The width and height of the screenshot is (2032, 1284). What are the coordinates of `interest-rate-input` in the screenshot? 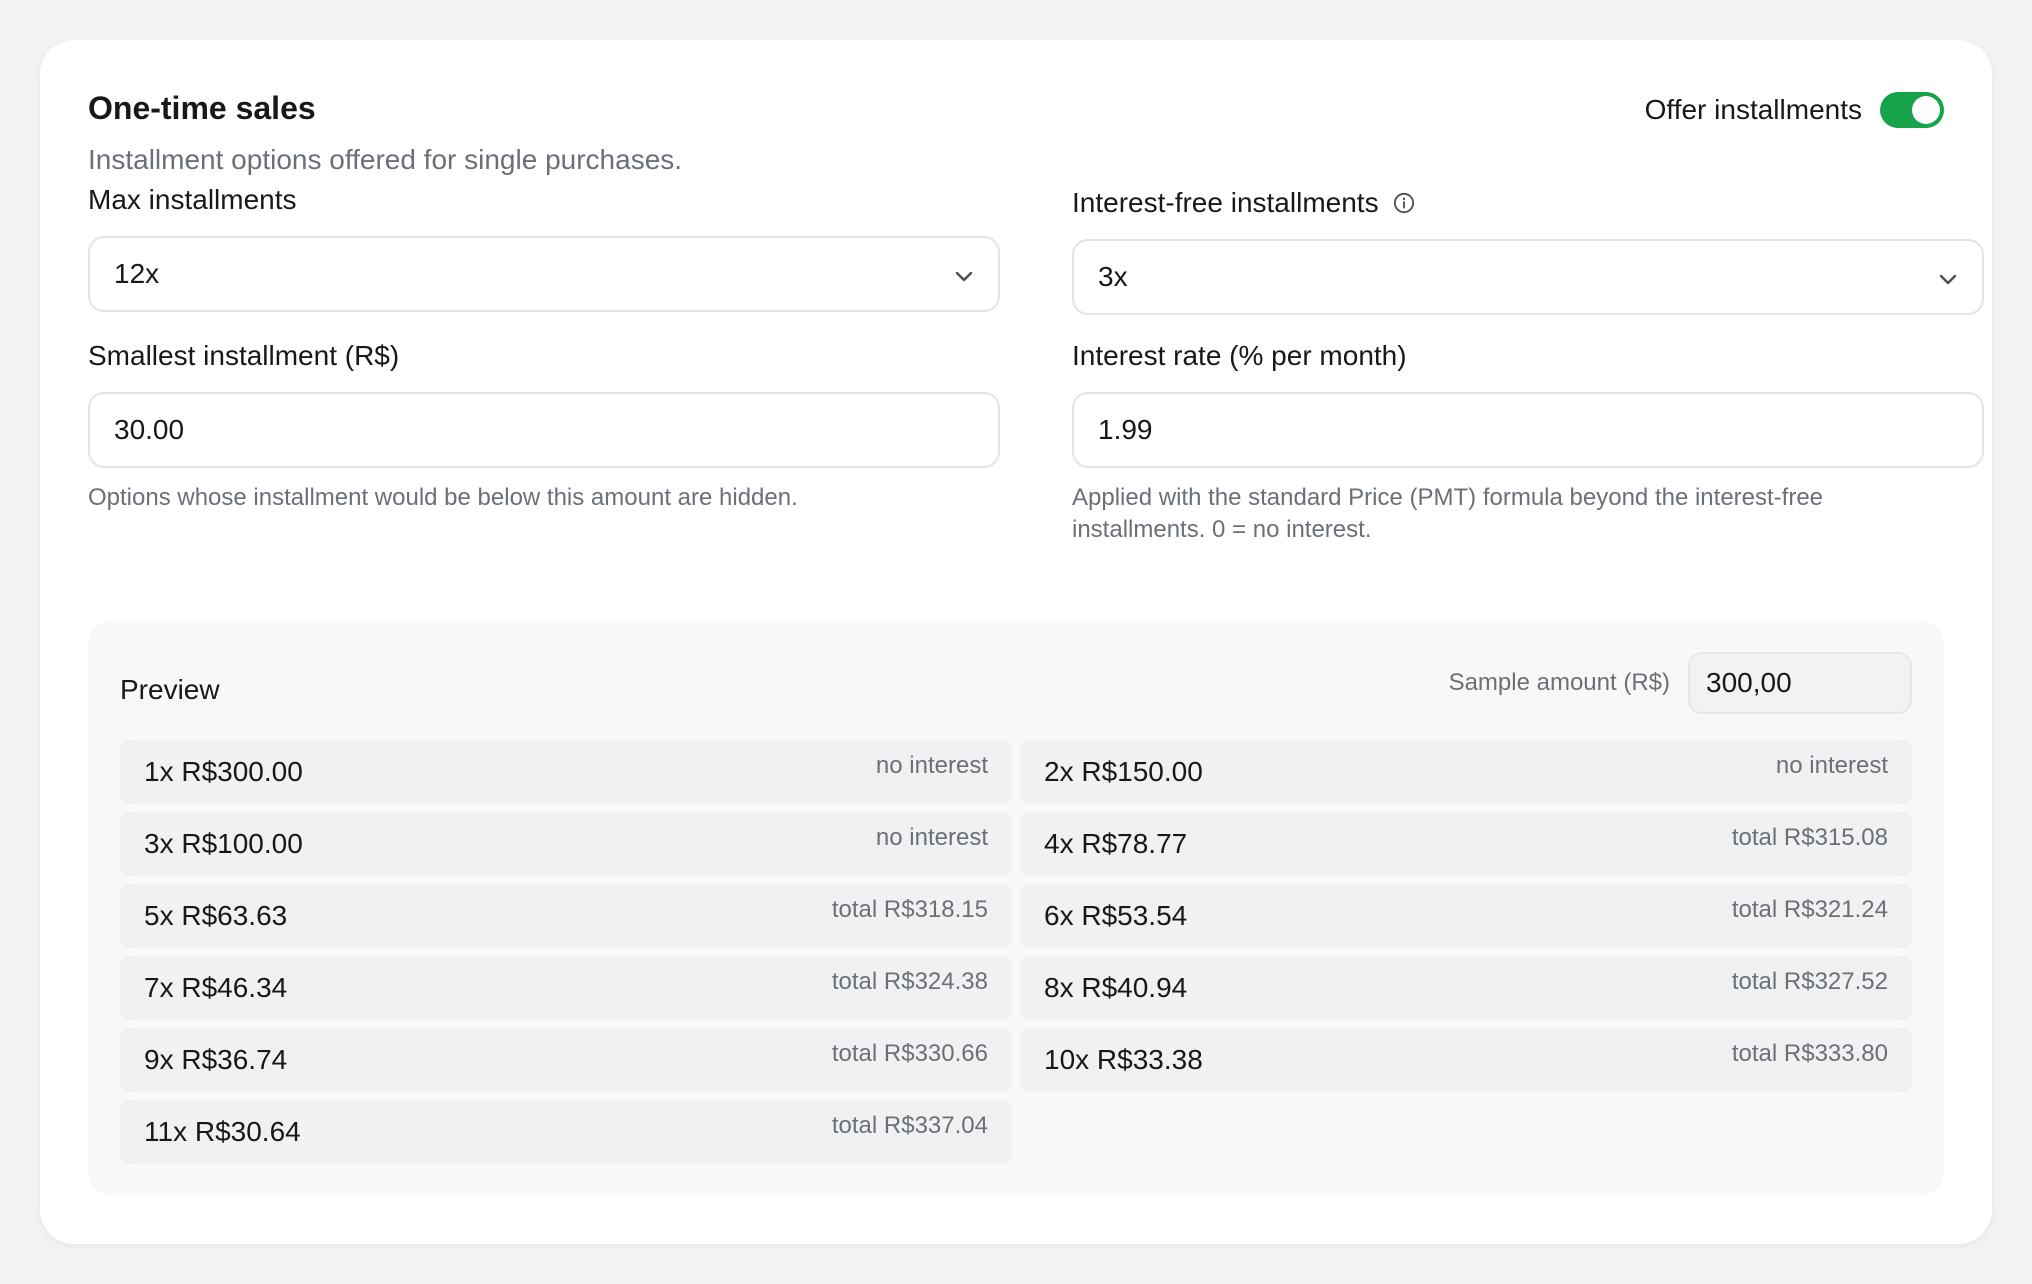 It's located at (1528, 430).